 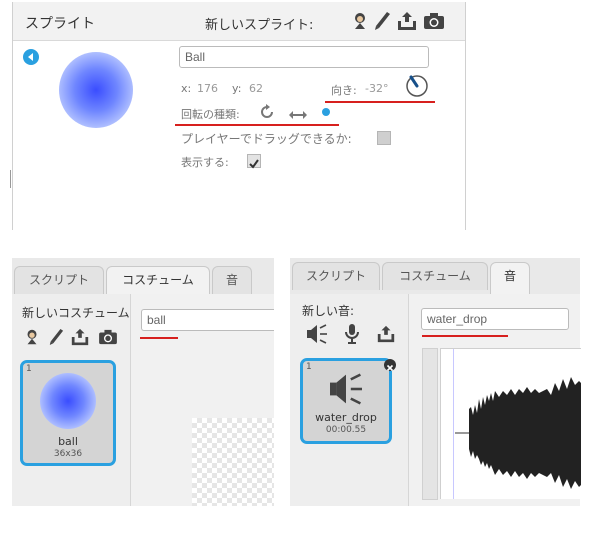 What do you see at coordinates (29, 369) in the screenshot?
I see `costume-number: 1` at bounding box center [29, 369].